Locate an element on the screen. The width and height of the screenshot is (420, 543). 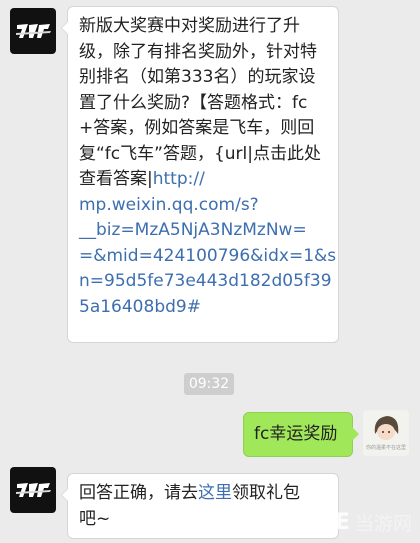
message-line-with-link: 回答正确，请去这里领取礼包 is located at coordinates (203, 494).